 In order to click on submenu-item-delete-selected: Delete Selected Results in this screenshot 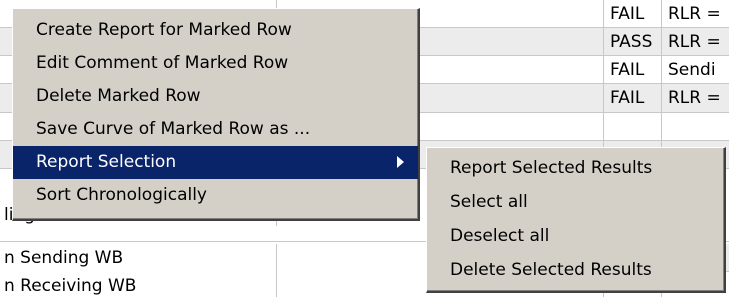, I will do `click(575, 270)`.